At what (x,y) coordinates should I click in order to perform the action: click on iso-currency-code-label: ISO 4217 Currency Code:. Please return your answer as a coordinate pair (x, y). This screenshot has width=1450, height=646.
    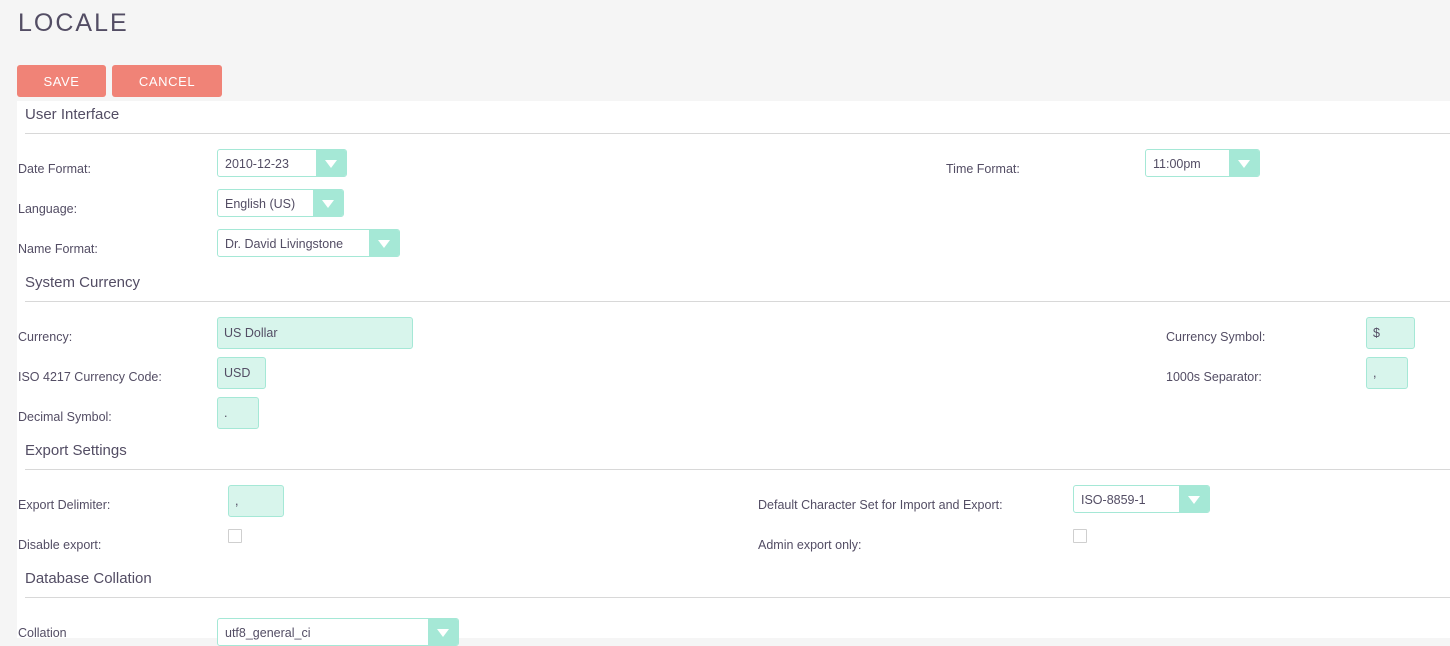
    Looking at the image, I should click on (90, 377).